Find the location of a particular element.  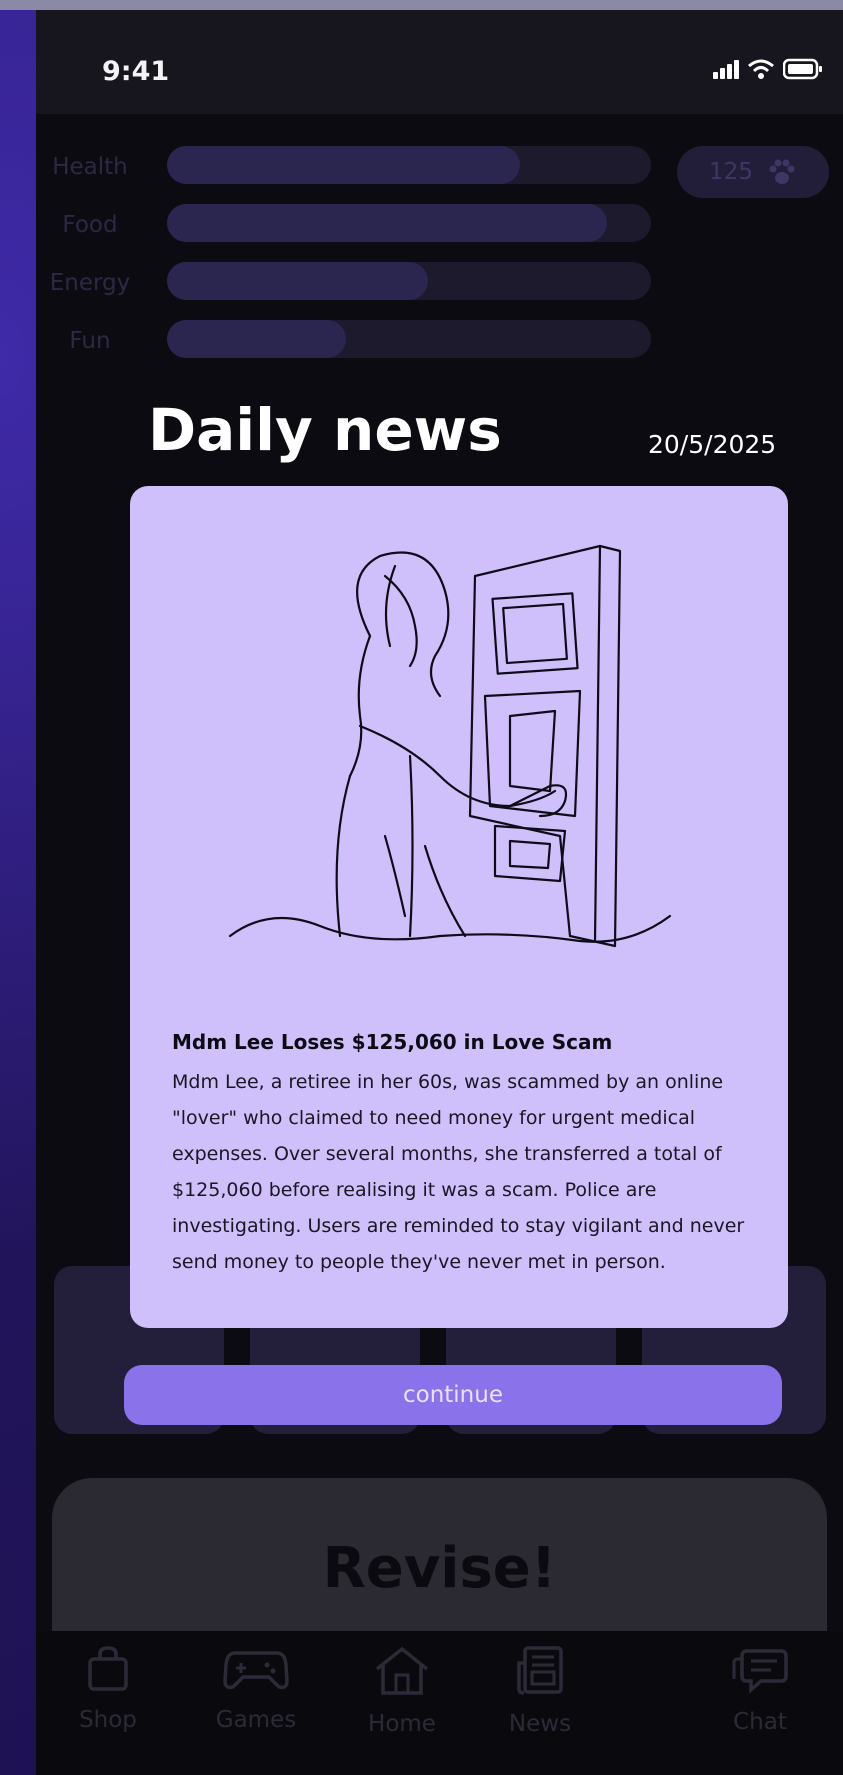

news-title: Daily news is located at coordinates (325, 430).